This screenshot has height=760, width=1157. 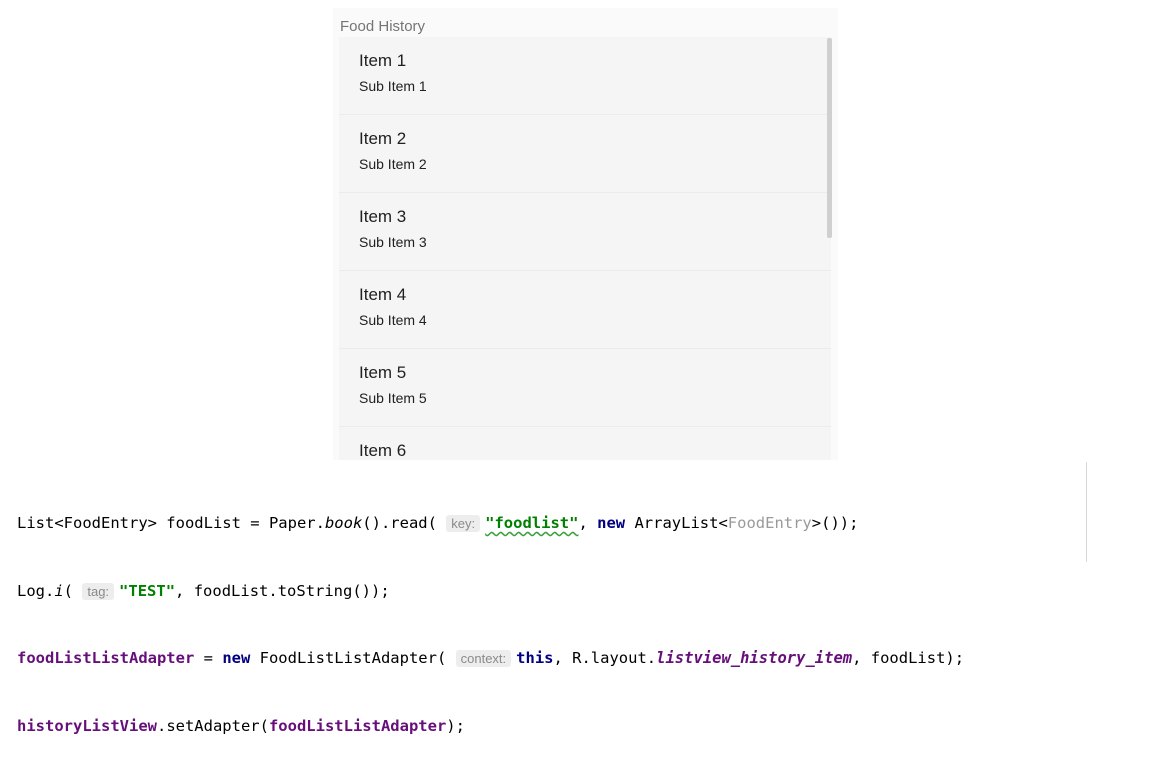 What do you see at coordinates (676, 523) in the screenshot?
I see `code-text: ArrayList<` at bounding box center [676, 523].